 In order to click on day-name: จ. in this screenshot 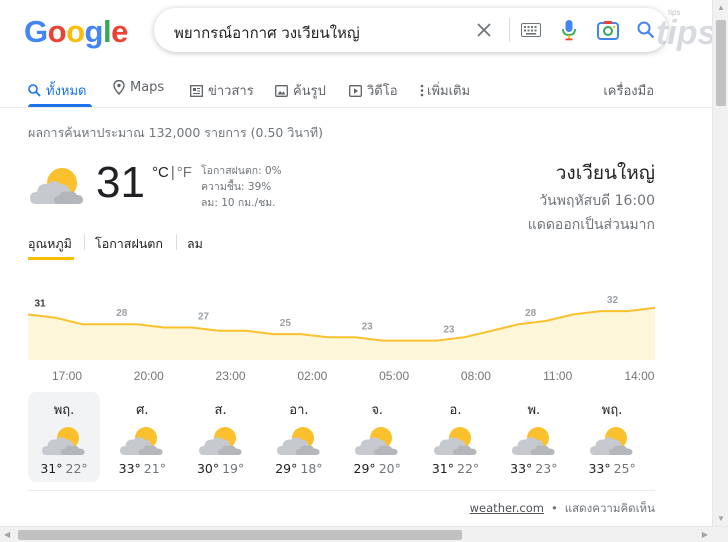, I will do `click(377, 410)`.